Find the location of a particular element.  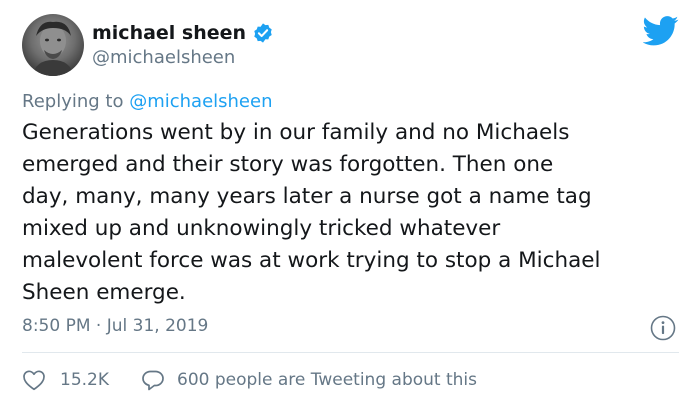

replying-to: Replying to @michaelsheen is located at coordinates (147, 101).